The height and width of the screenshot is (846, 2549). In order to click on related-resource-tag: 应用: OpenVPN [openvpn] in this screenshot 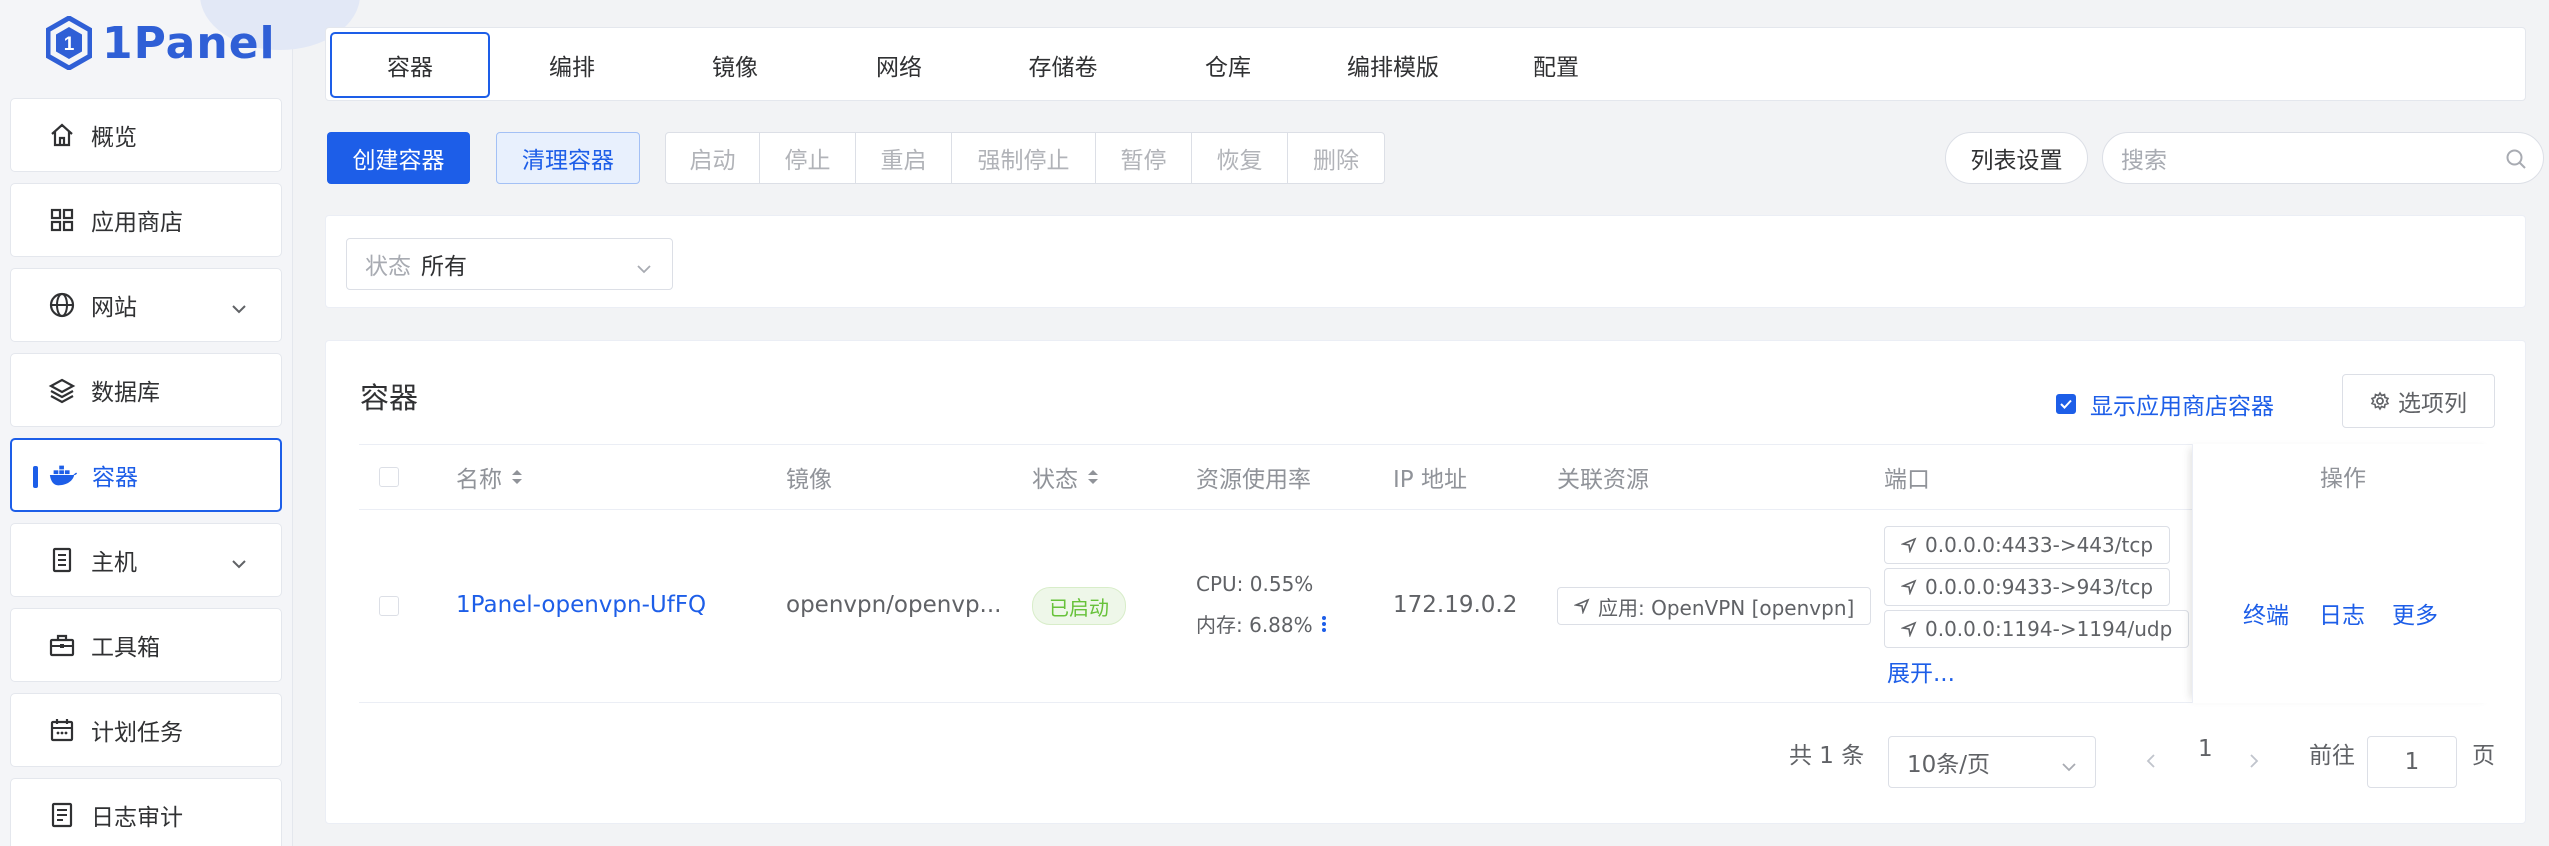, I will do `click(1714, 606)`.